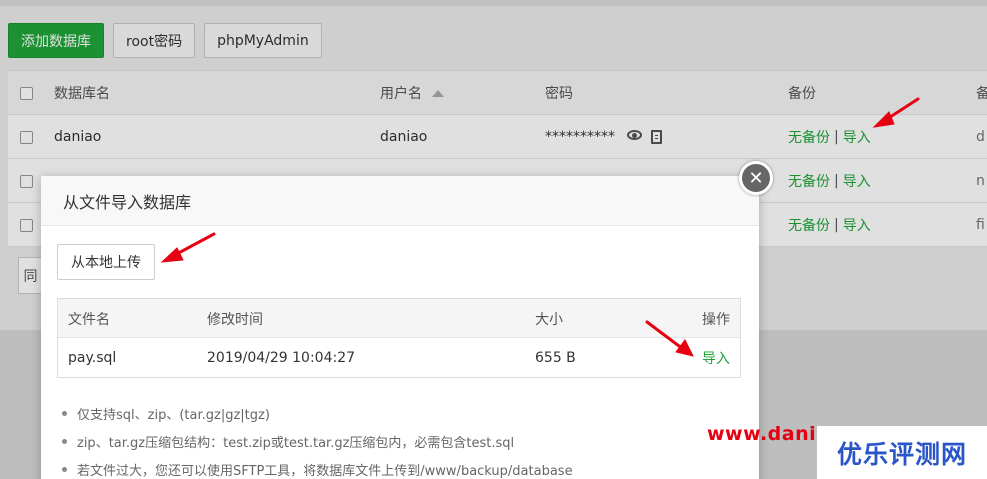  What do you see at coordinates (555, 357) in the screenshot?
I see `file-size: 655 B` at bounding box center [555, 357].